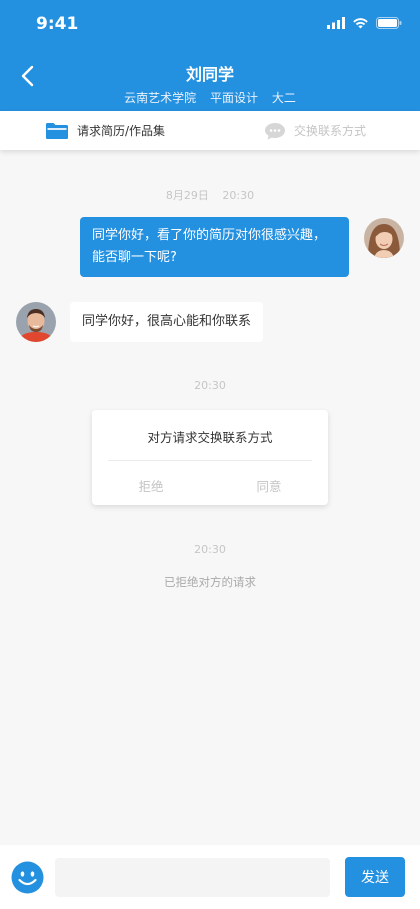 The width and height of the screenshot is (420, 909). I want to click on timestamp-time-3: 20:30, so click(210, 549).